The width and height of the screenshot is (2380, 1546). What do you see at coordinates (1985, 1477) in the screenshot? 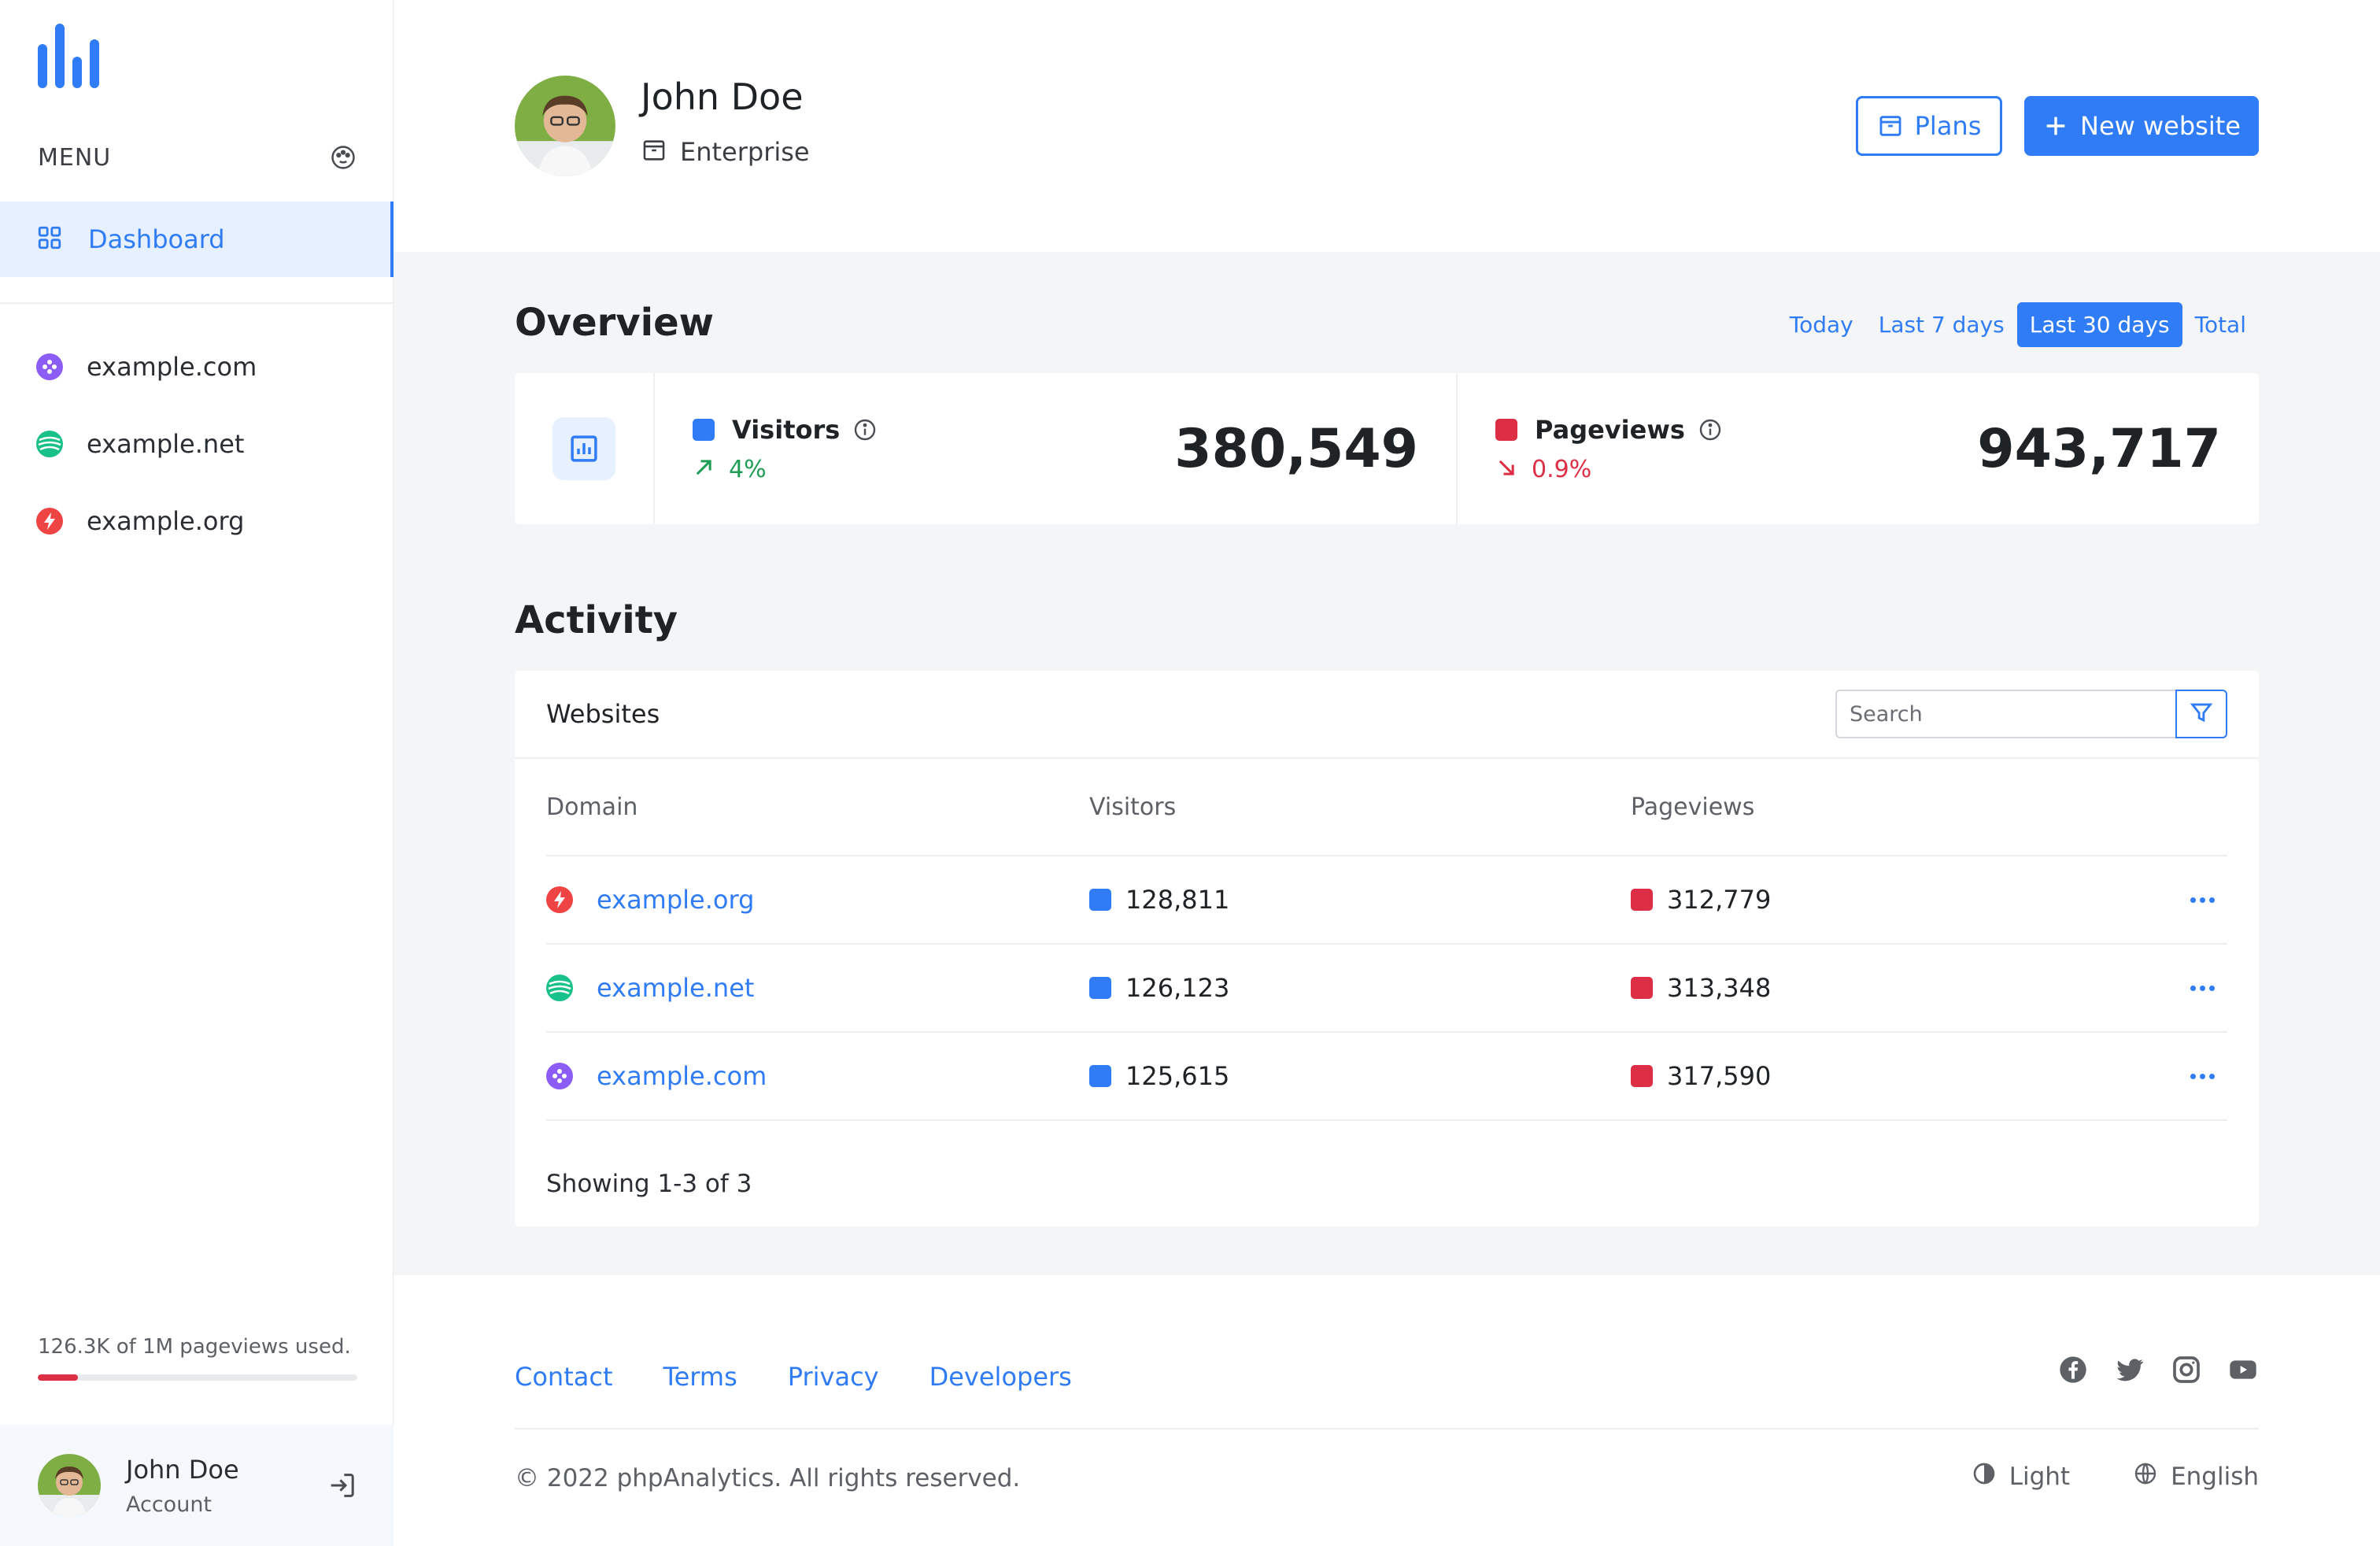
I see `contrast-icon` at bounding box center [1985, 1477].